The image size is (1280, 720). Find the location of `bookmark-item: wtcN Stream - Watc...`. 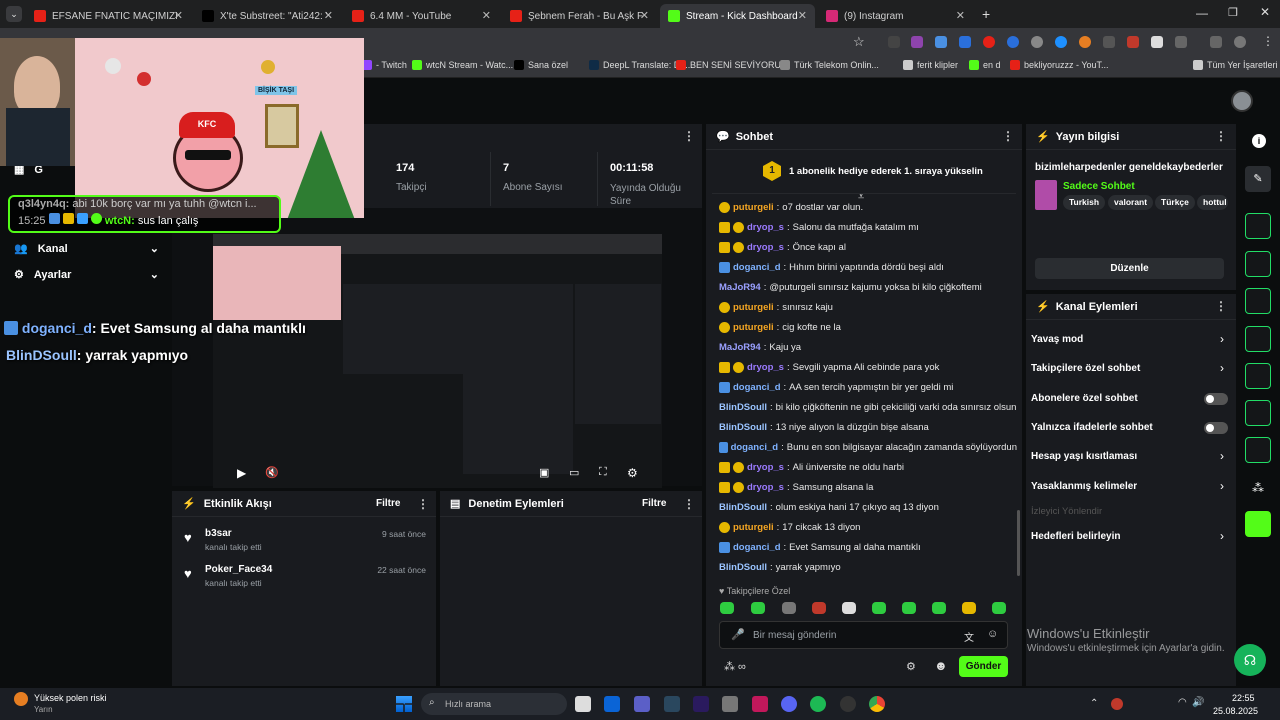

bookmark-item: wtcN Stream - Watc... is located at coordinates (462, 65).